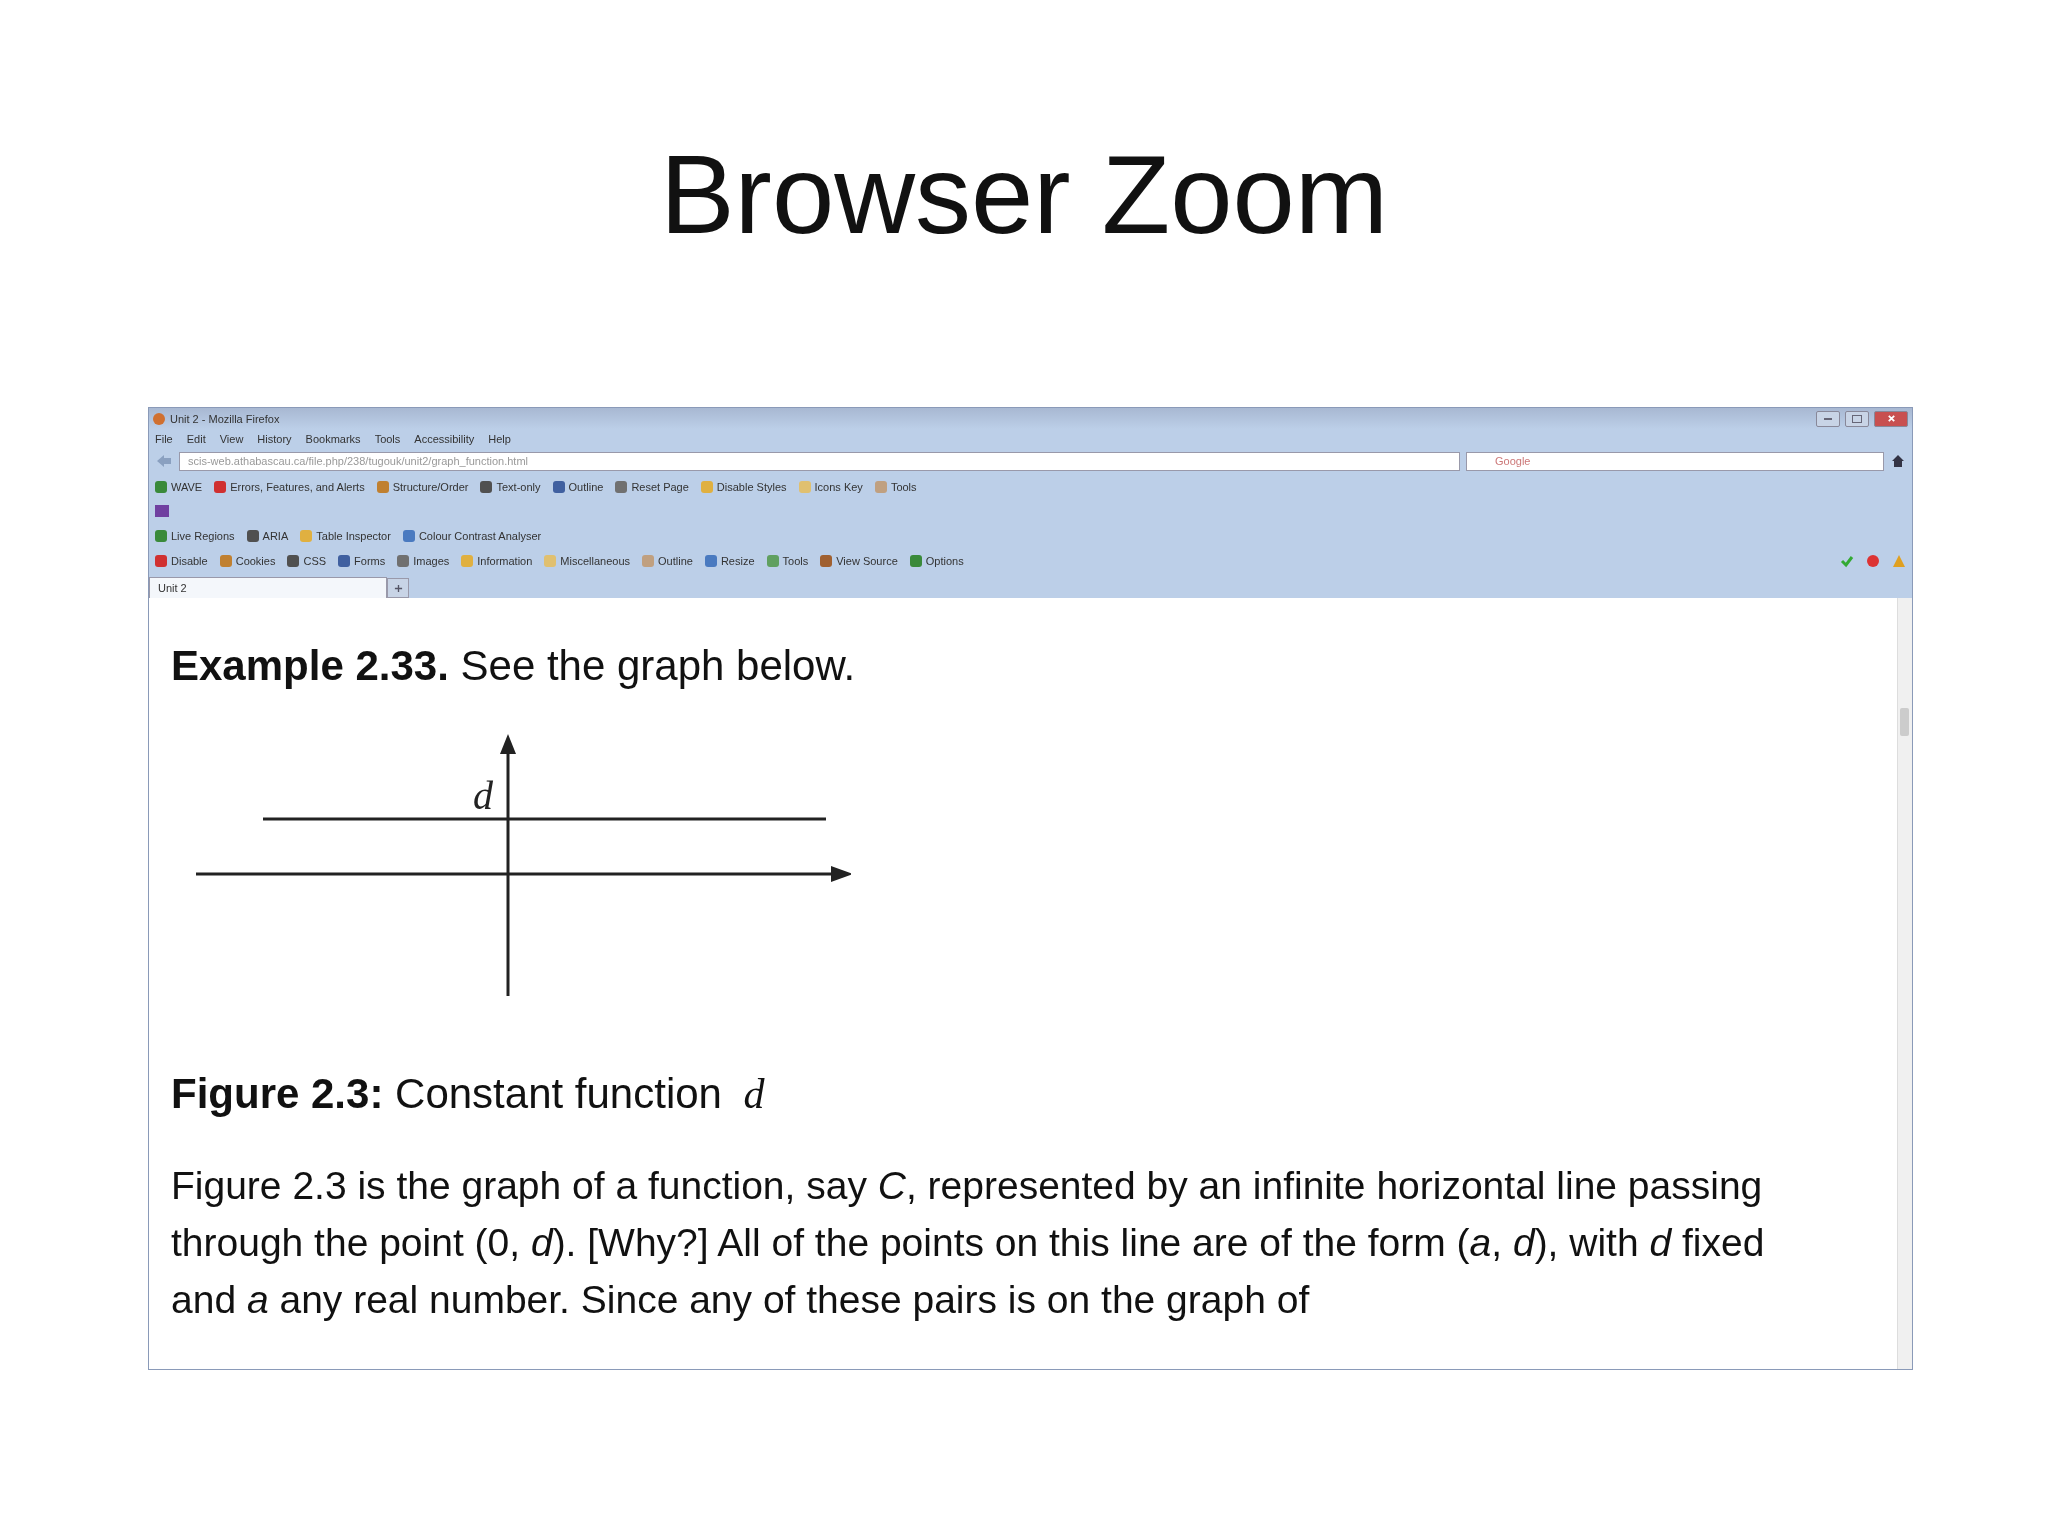 This screenshot has width=2048, height=1536. Describe the element at coordinates (277, 1093) in the screenshot. I see `figure-label: Figure 2.3:` at that location.